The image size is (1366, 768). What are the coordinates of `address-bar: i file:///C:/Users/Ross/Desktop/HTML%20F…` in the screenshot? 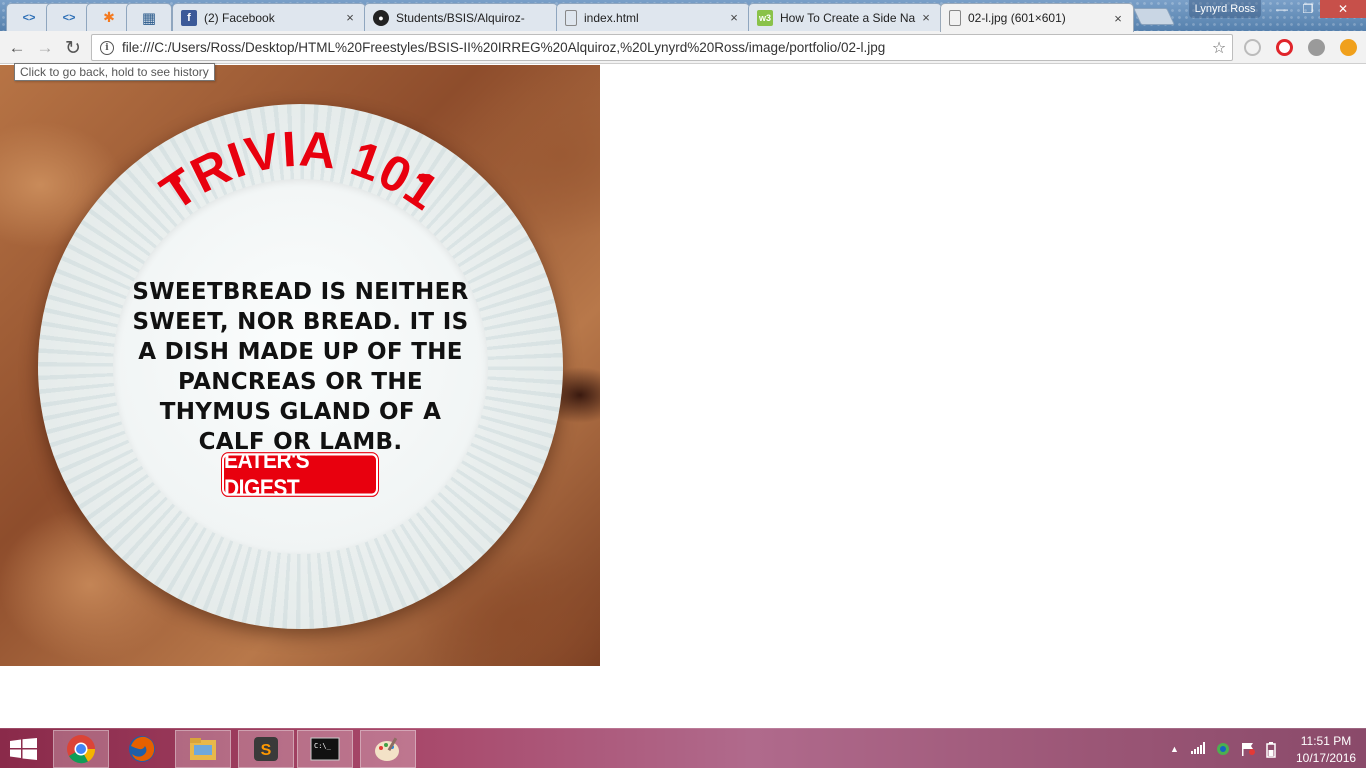 It's located at (662, 47).